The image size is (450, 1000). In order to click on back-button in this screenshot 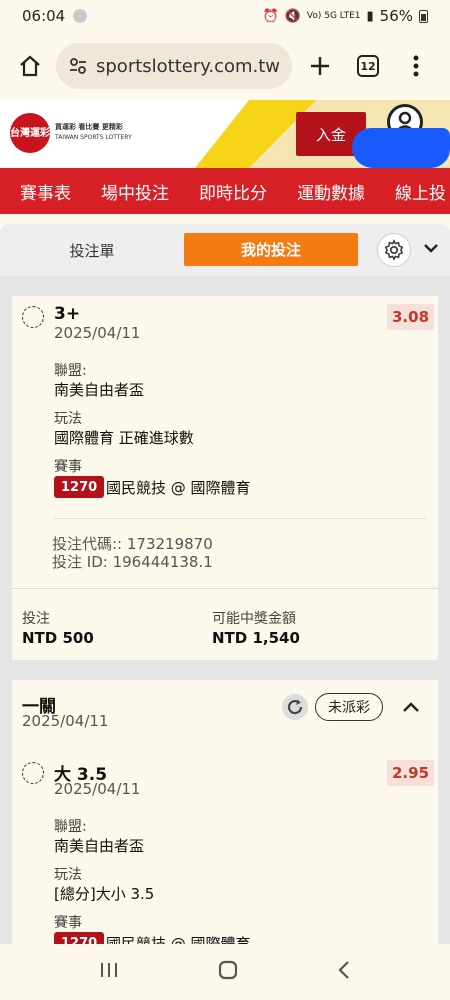, I will do `click(344, 972)`.